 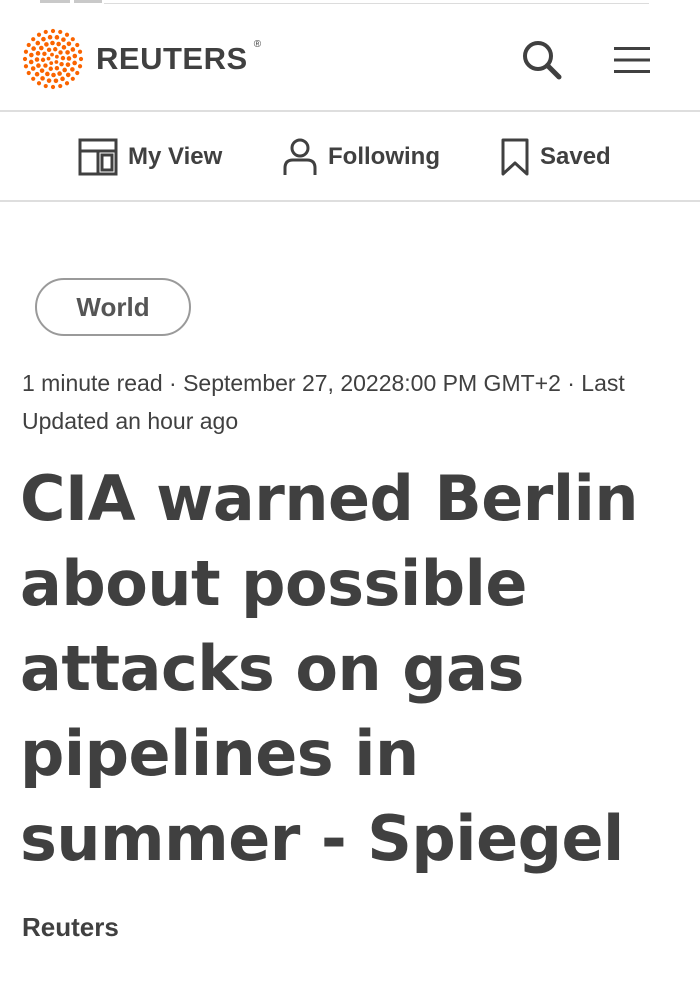 I want to click on subnav-label-following: Following, so click(x=384, y=156).